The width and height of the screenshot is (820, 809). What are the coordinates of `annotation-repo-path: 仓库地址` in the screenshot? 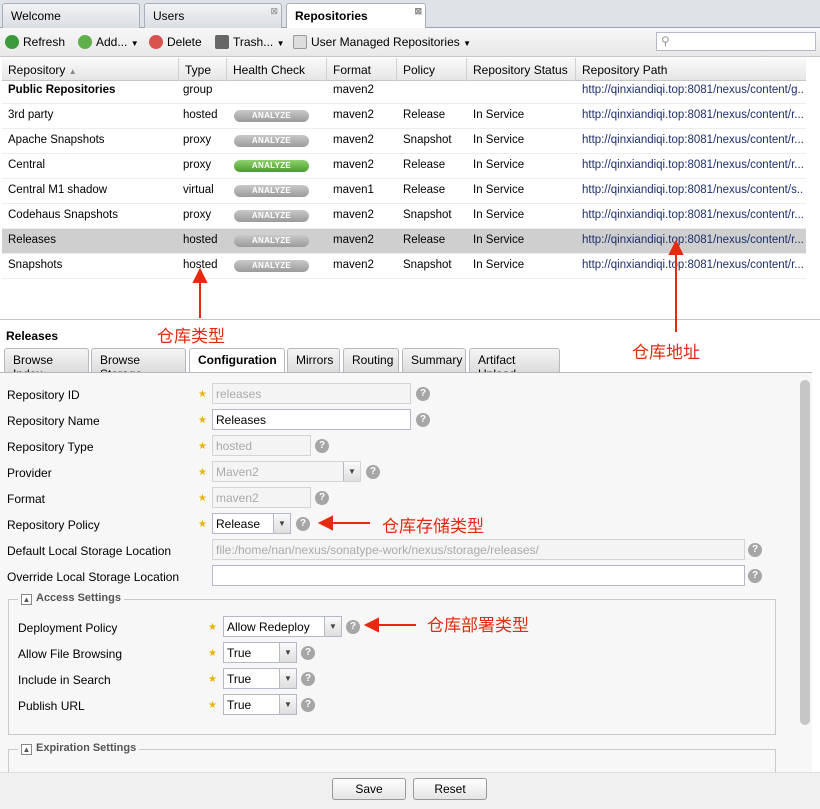 It's located at (666, 352).